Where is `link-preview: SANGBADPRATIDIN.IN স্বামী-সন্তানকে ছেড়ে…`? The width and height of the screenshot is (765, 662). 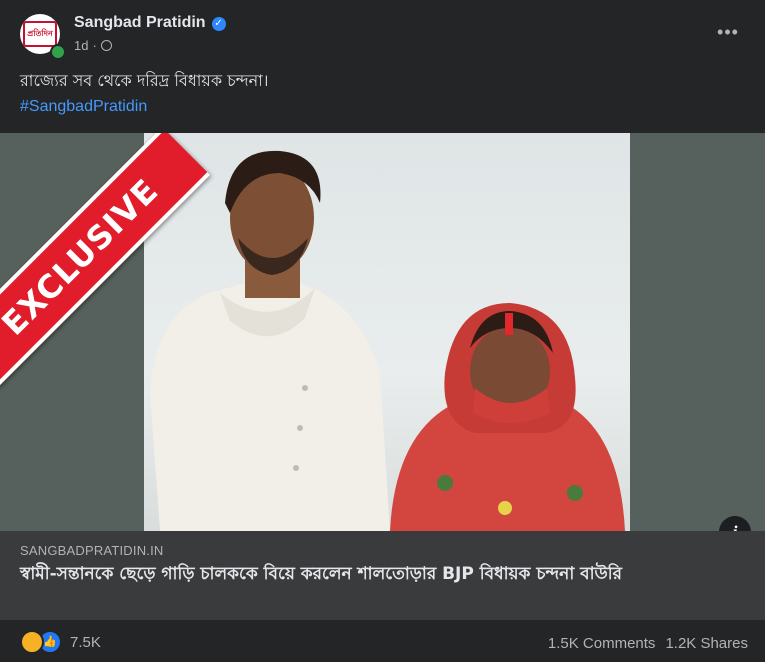 link-preview: SANGBADPRATIDIN.IN স্বামী-সন্তানকে ছেড়ে… is located at coordinates (382, 575).